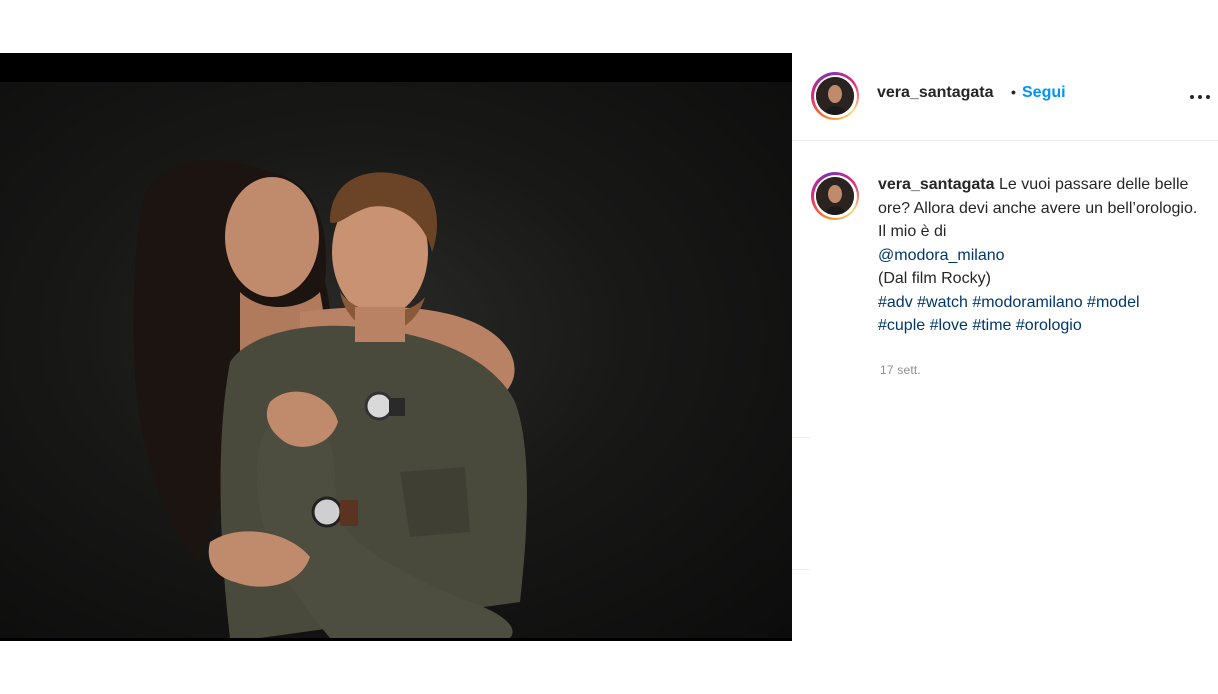 Image resolution: width=1218 pixels, height=694 pixels. What do you see at coordinates (1027, 302) in the screenshot?
I see `hashtag-link: #modoramilano` at bounding box center [1027, 302].